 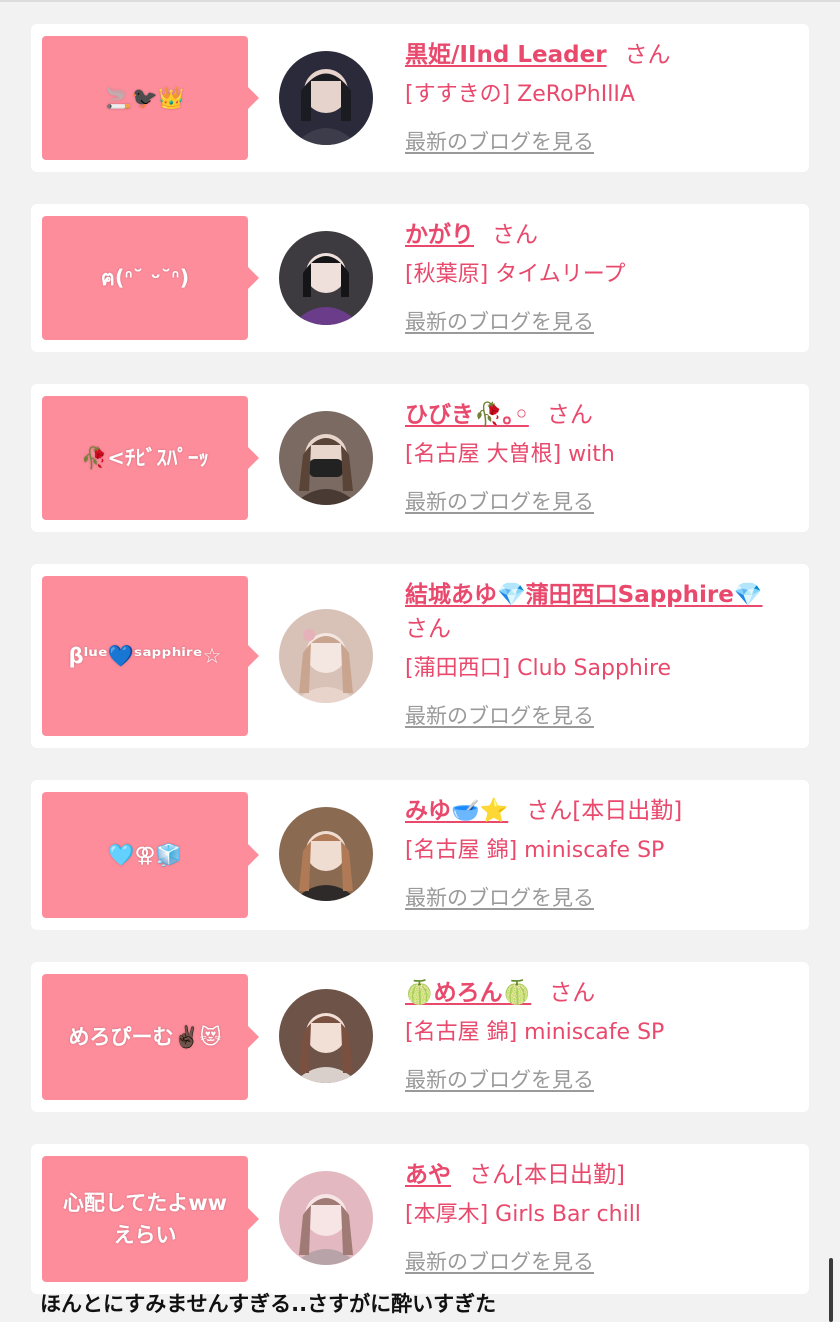 I want to click on message-bubble: めろぴーむ✌🏿😻, so click(x=150, y=1037).